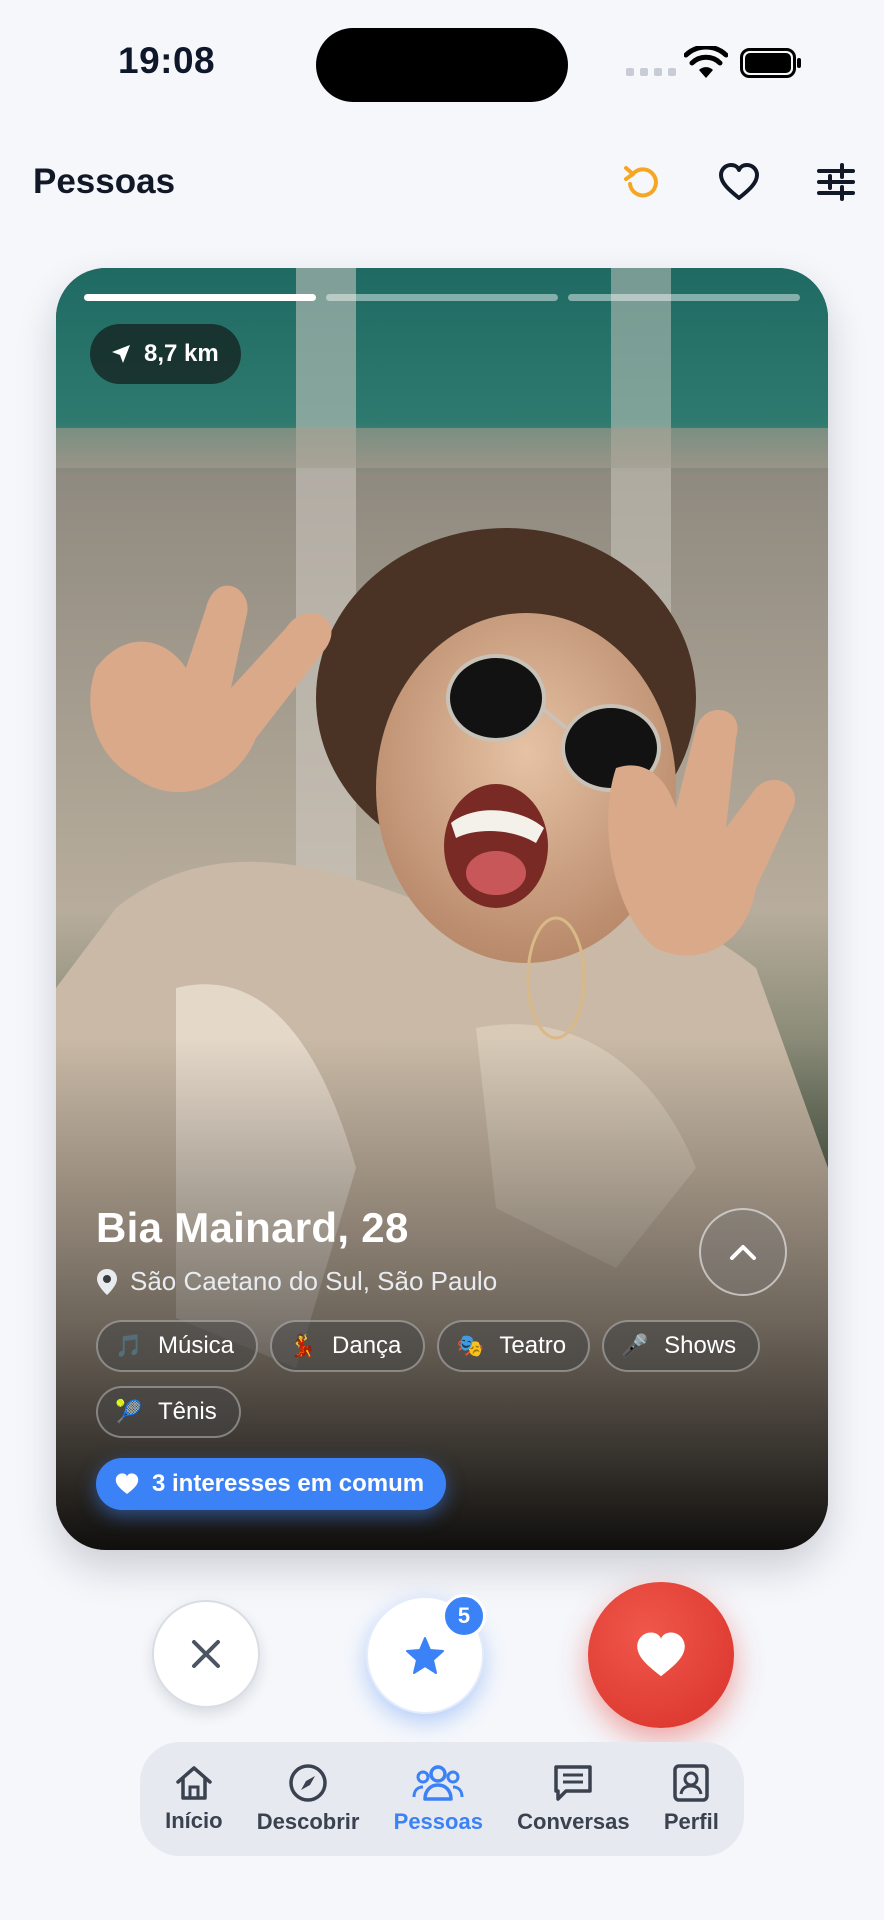 Image resolution: width=884 pixels, height=1920 pixels. I want to click on theater-icon: 🎭, so click(470, 1345).